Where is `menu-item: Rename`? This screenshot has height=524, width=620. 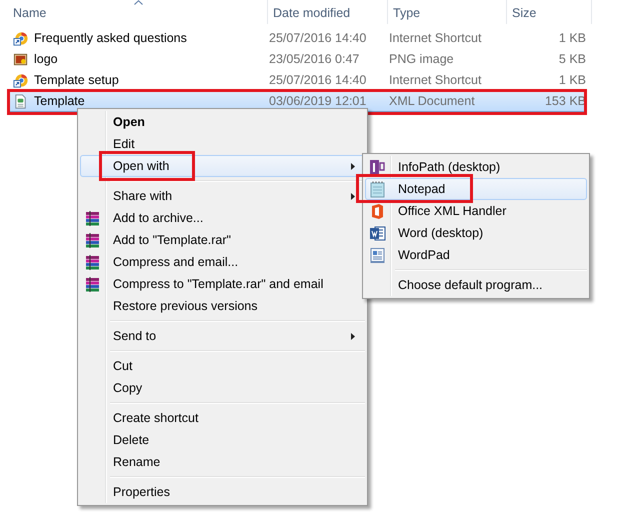 menu-item: Rename is located at coordinates (222, 462).